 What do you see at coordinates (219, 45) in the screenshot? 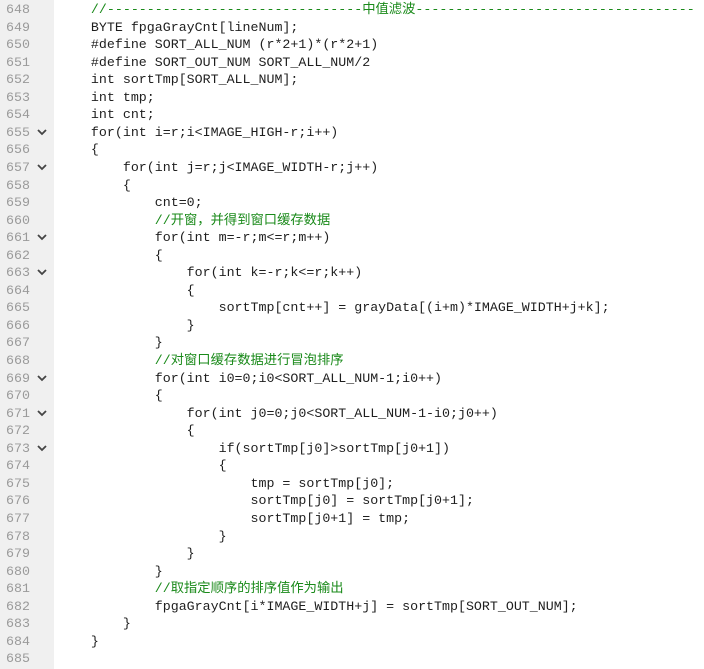
I see `code-text: #define SORT_ALL_NUM (r*2+1)*(r*2+1)` at bounding box center [219, 45].